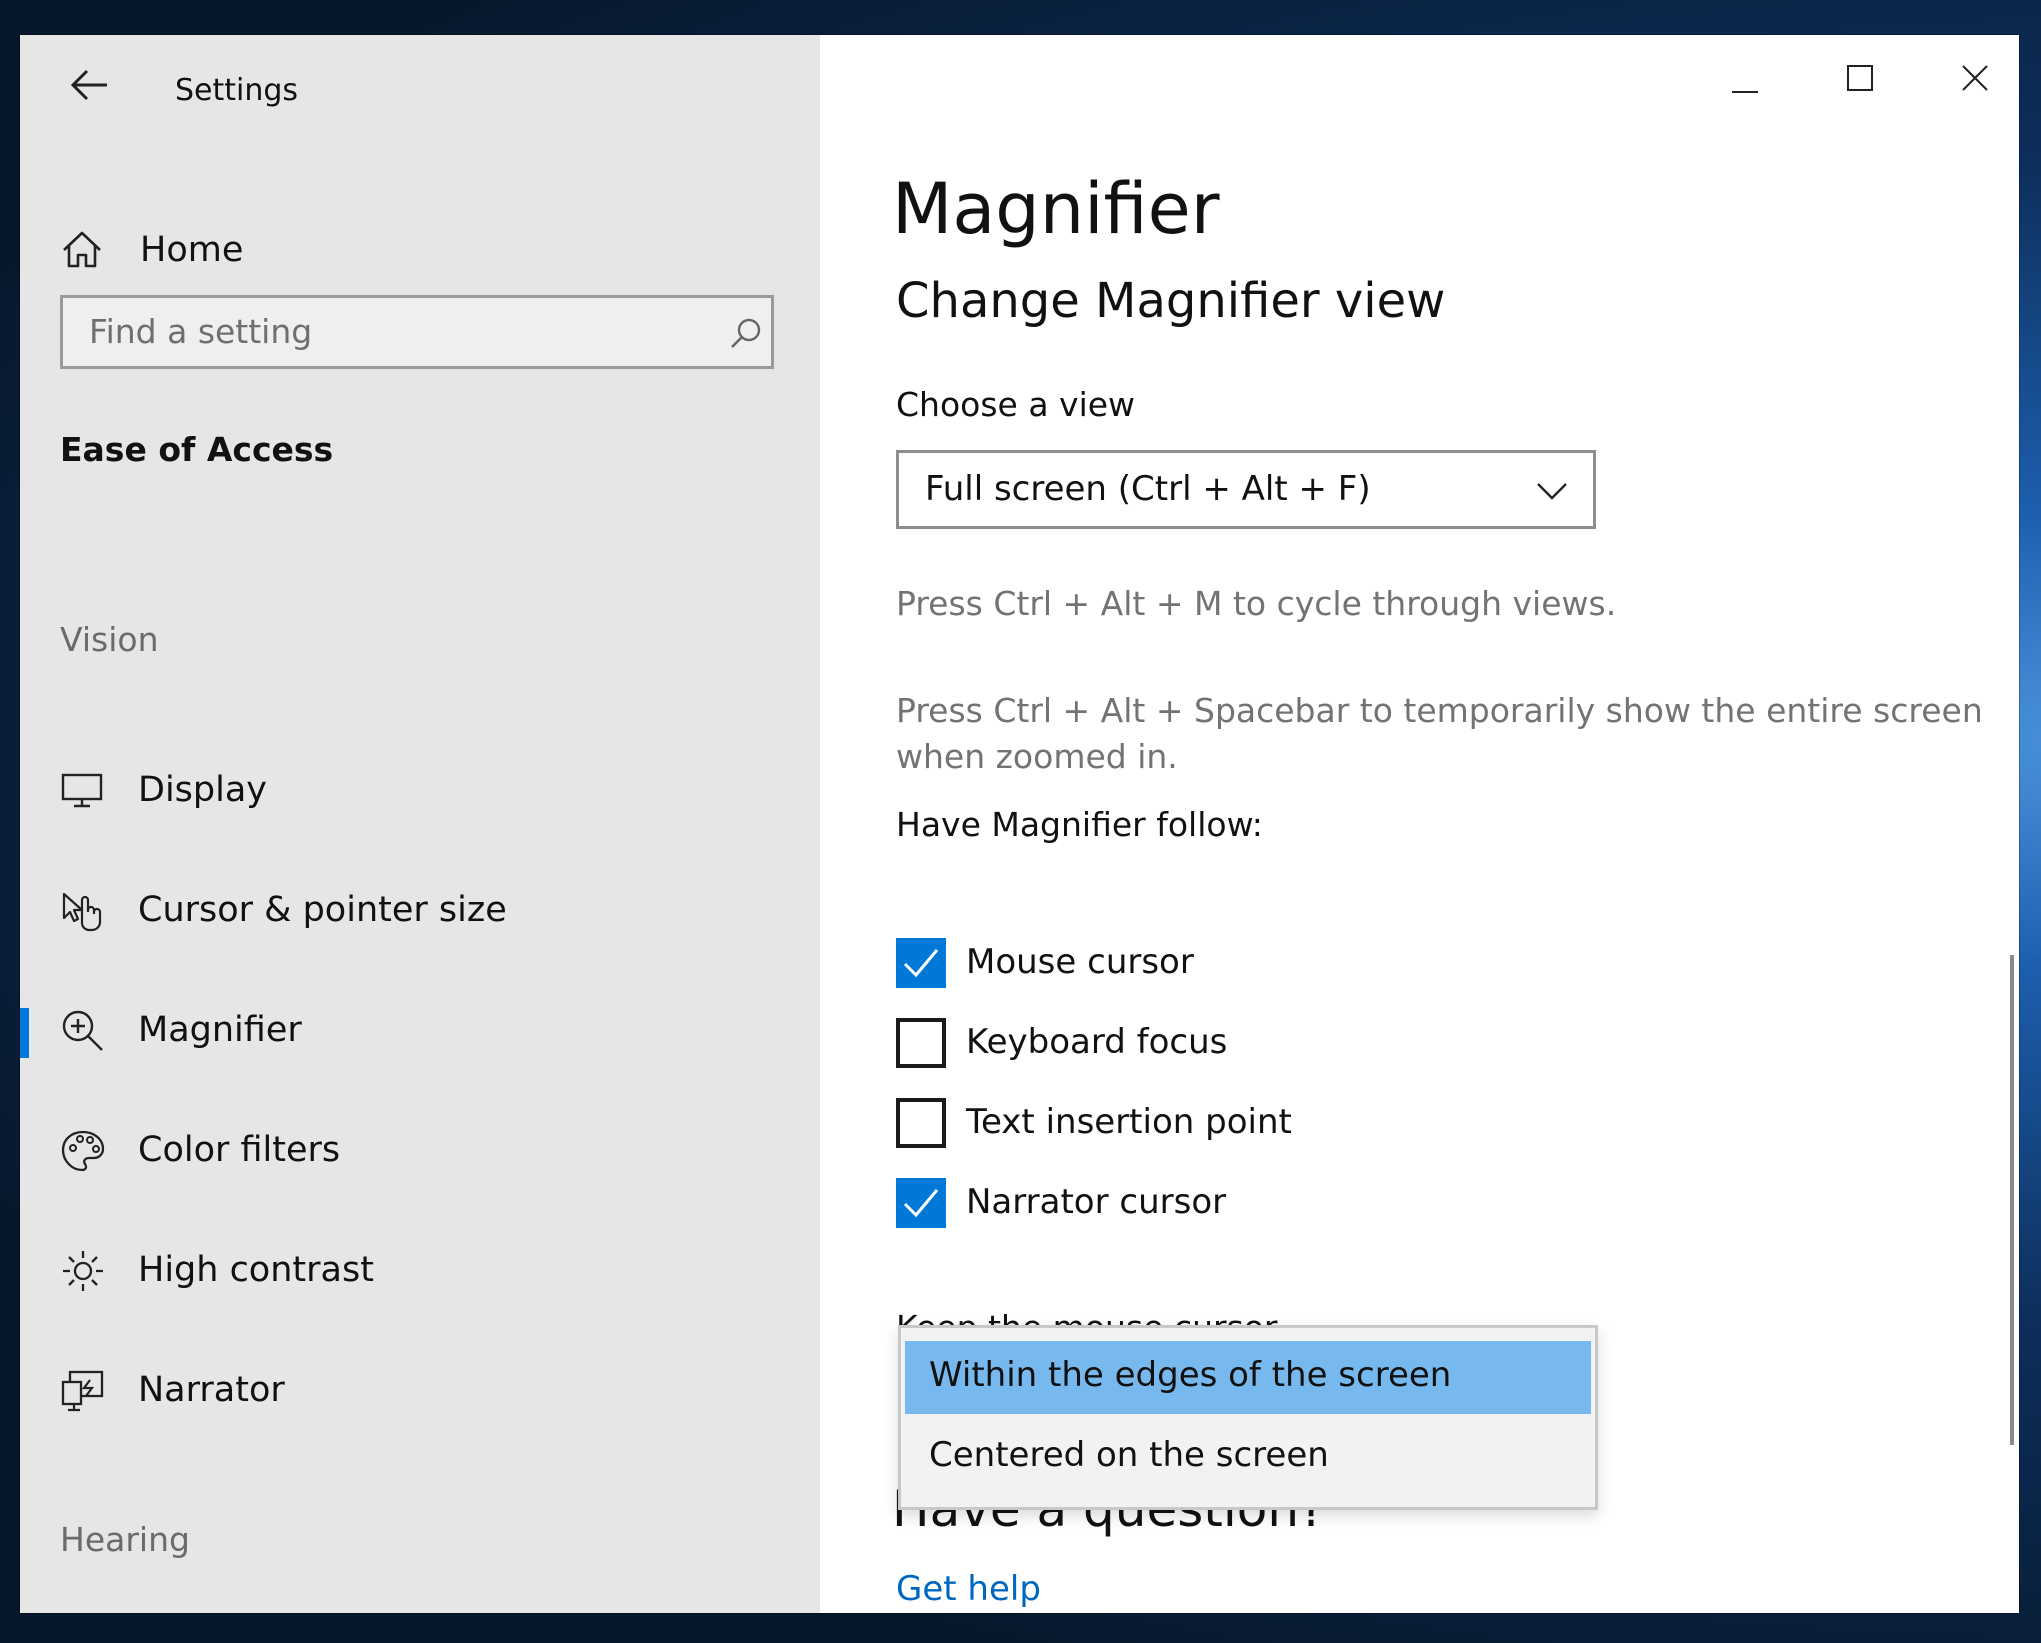 The height and width of the screenshot is (1643, 2041). I want to click on close-icon, so click(1975, 78).